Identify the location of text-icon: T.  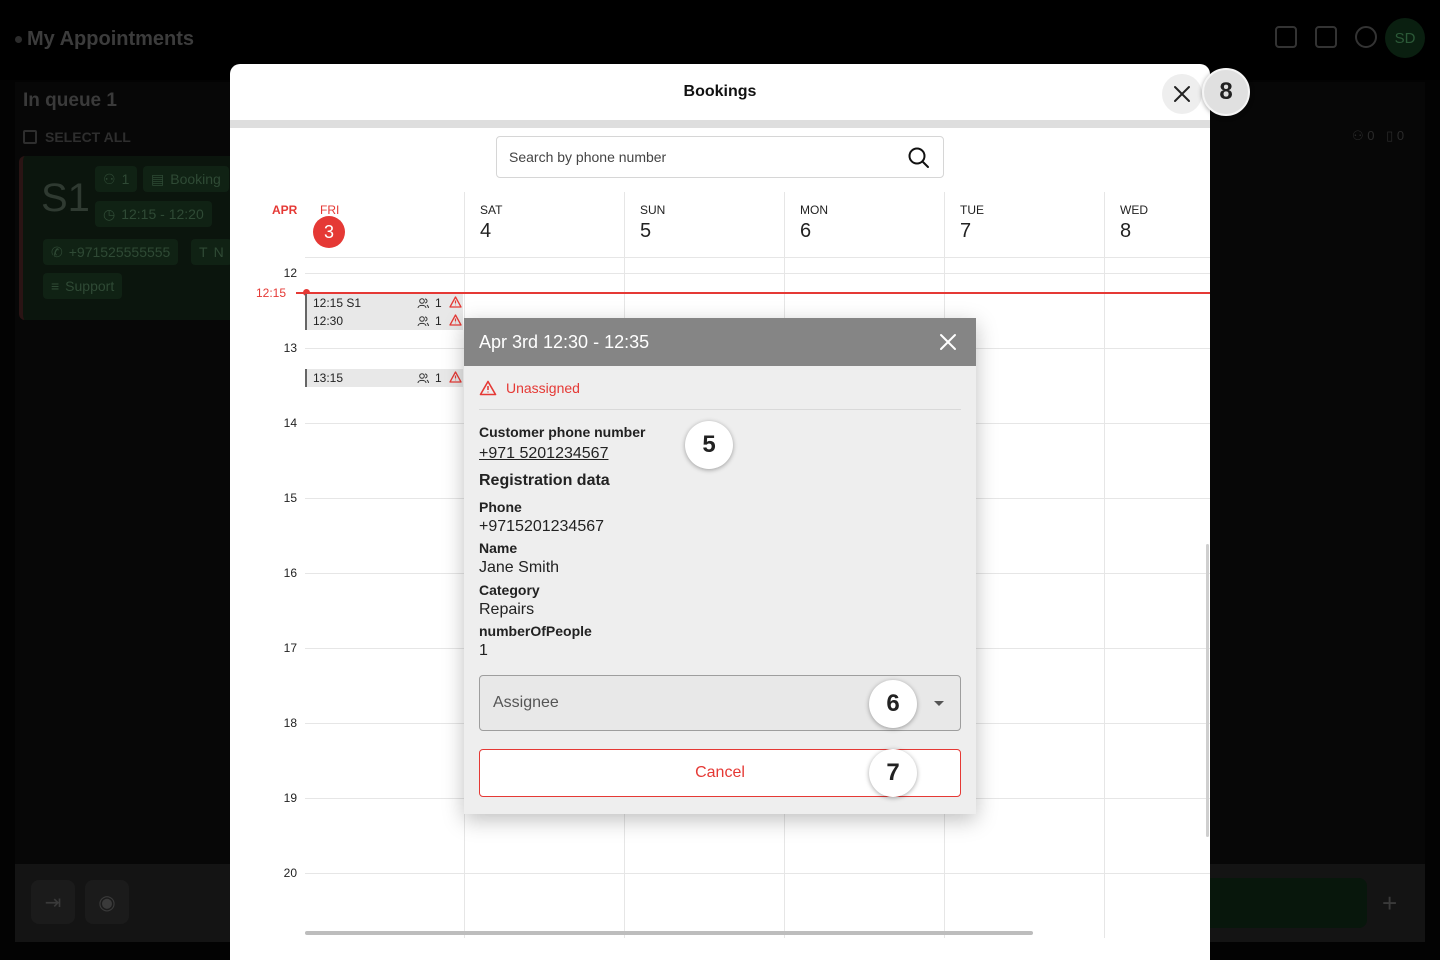
(203, 252).